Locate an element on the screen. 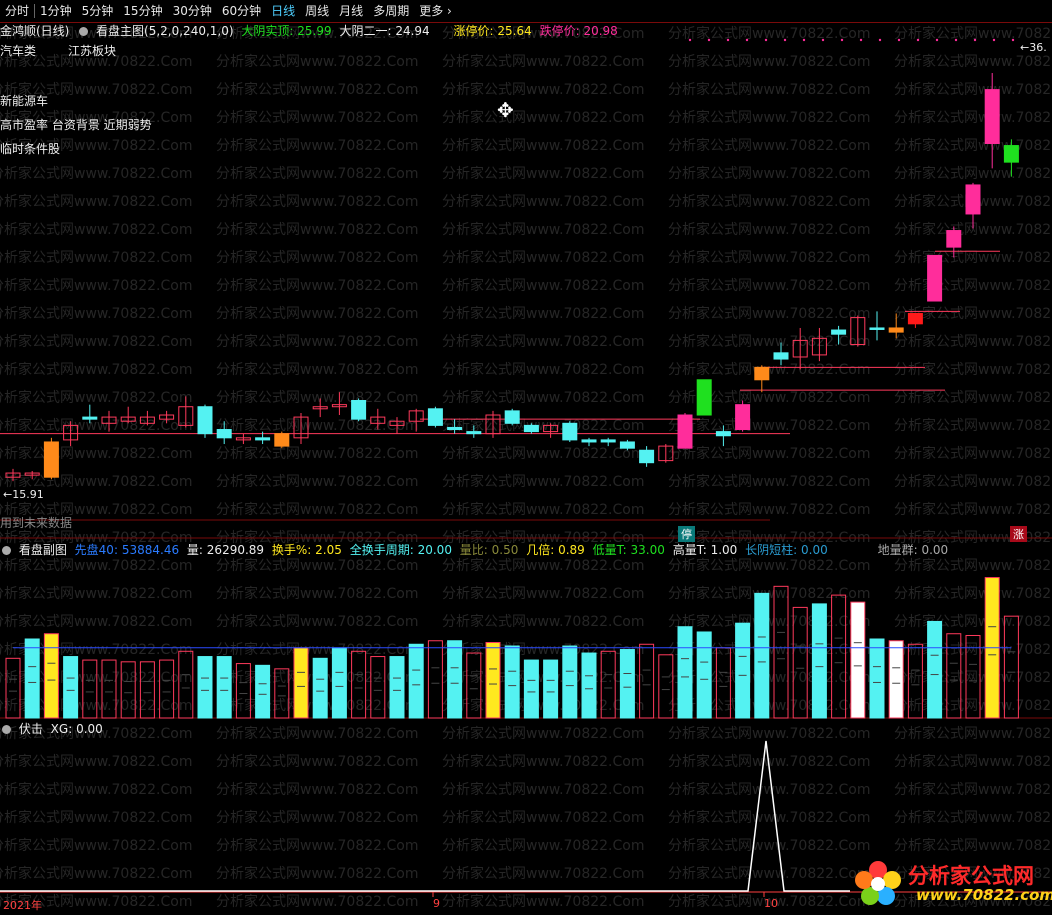  vol-value: 26290.89 is located at coordinates (235, 550).